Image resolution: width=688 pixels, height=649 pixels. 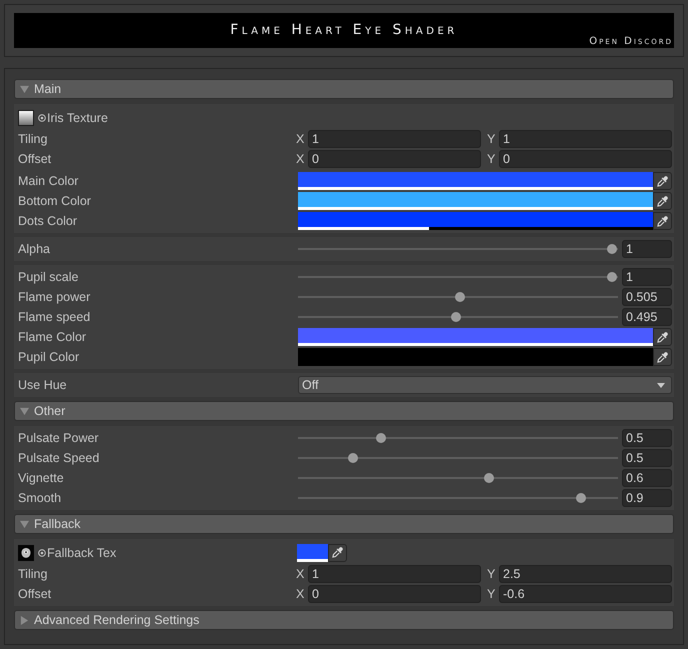 What do you see at coordinates (48, 181) in the screenshot?
I see `field-label: Main Color` at bounding box center [48, 181].